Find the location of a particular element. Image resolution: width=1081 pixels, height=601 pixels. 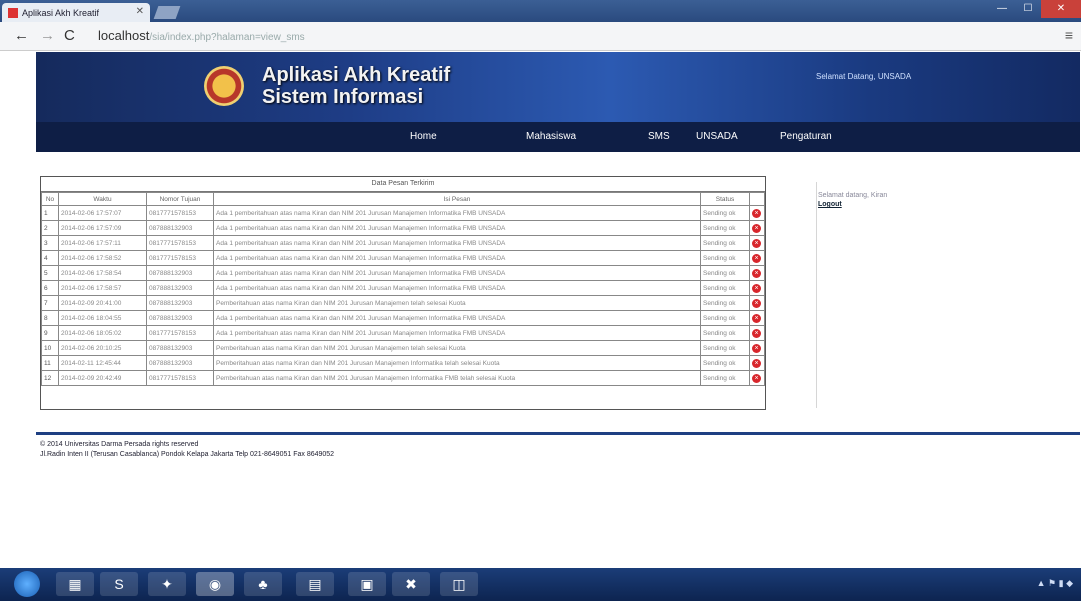

back-arrow-icon: ← is located at coordinates (21, 35).